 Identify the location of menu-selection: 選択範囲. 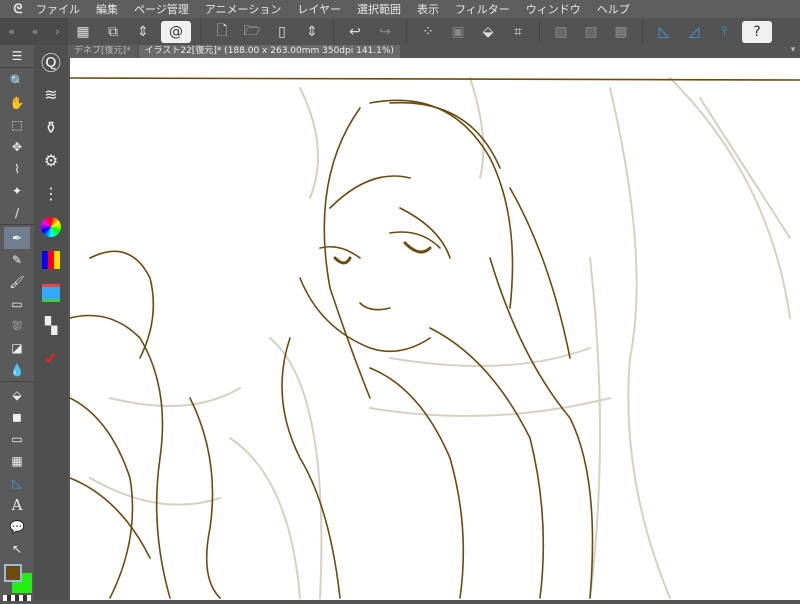
(379, 9).